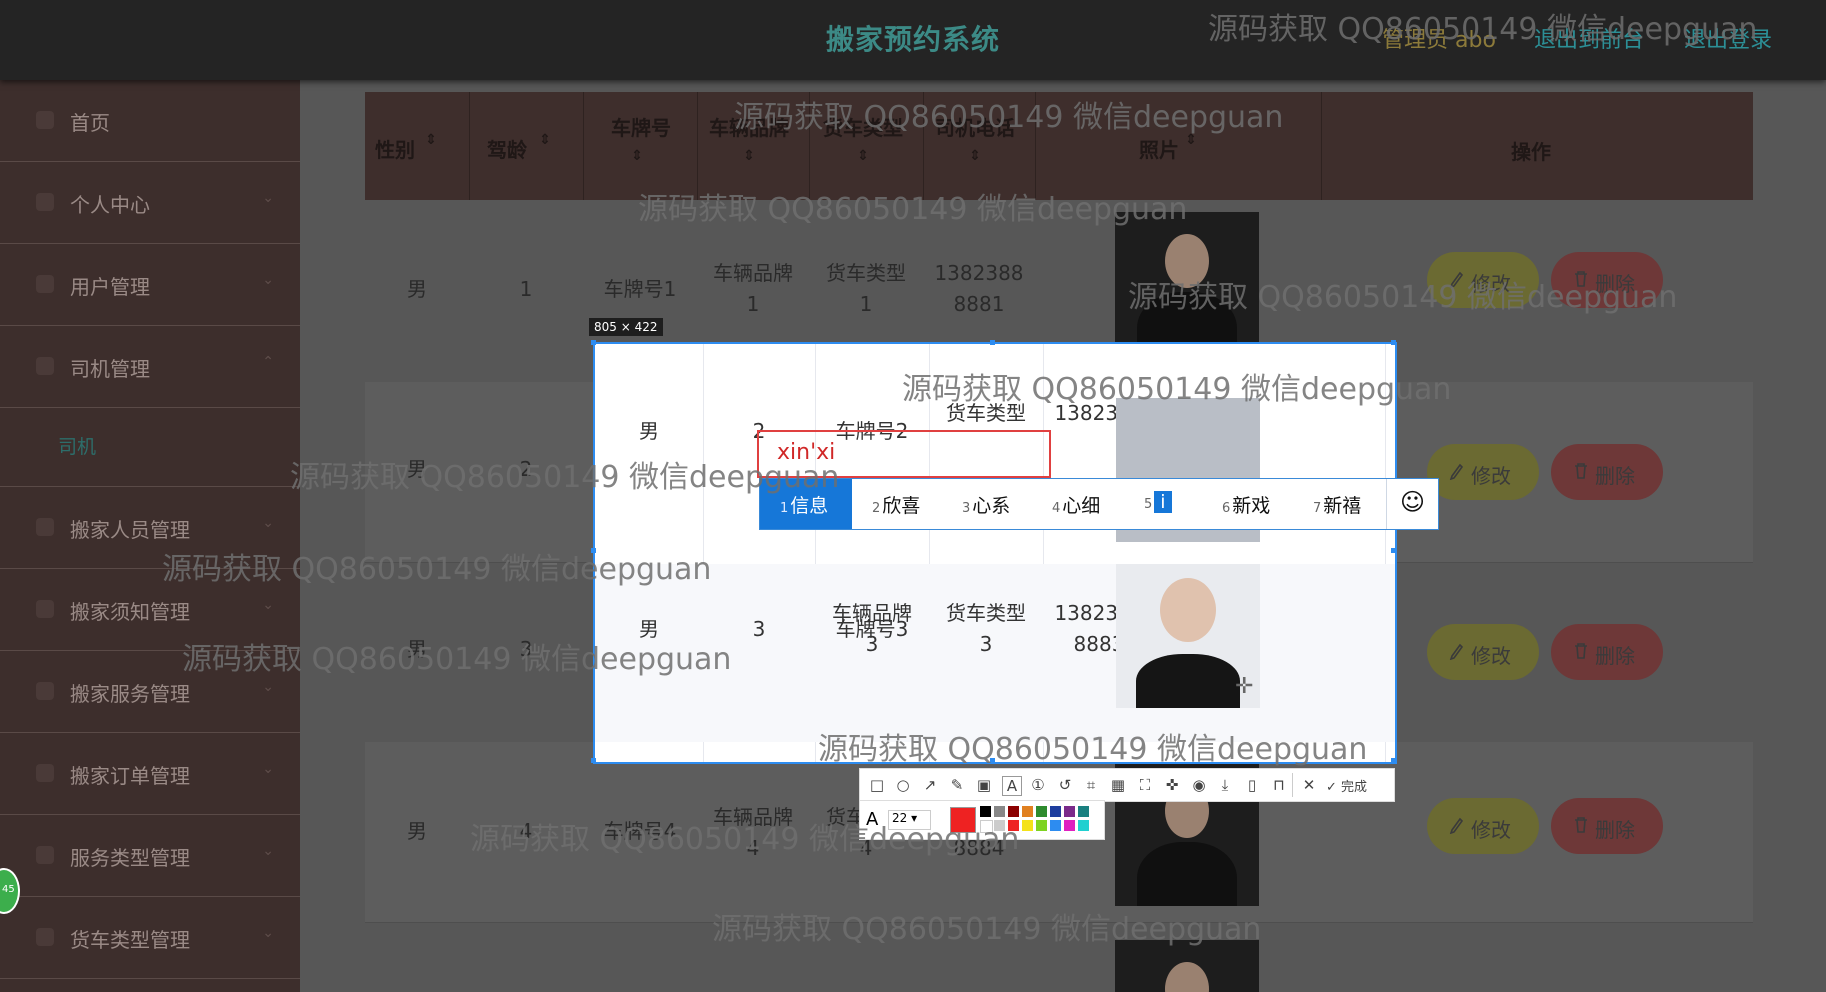  What do you see at coordinates (1081, 506) in the screenshot?
I see `candidate-text: 心细` at bounding box center [1081, 506].